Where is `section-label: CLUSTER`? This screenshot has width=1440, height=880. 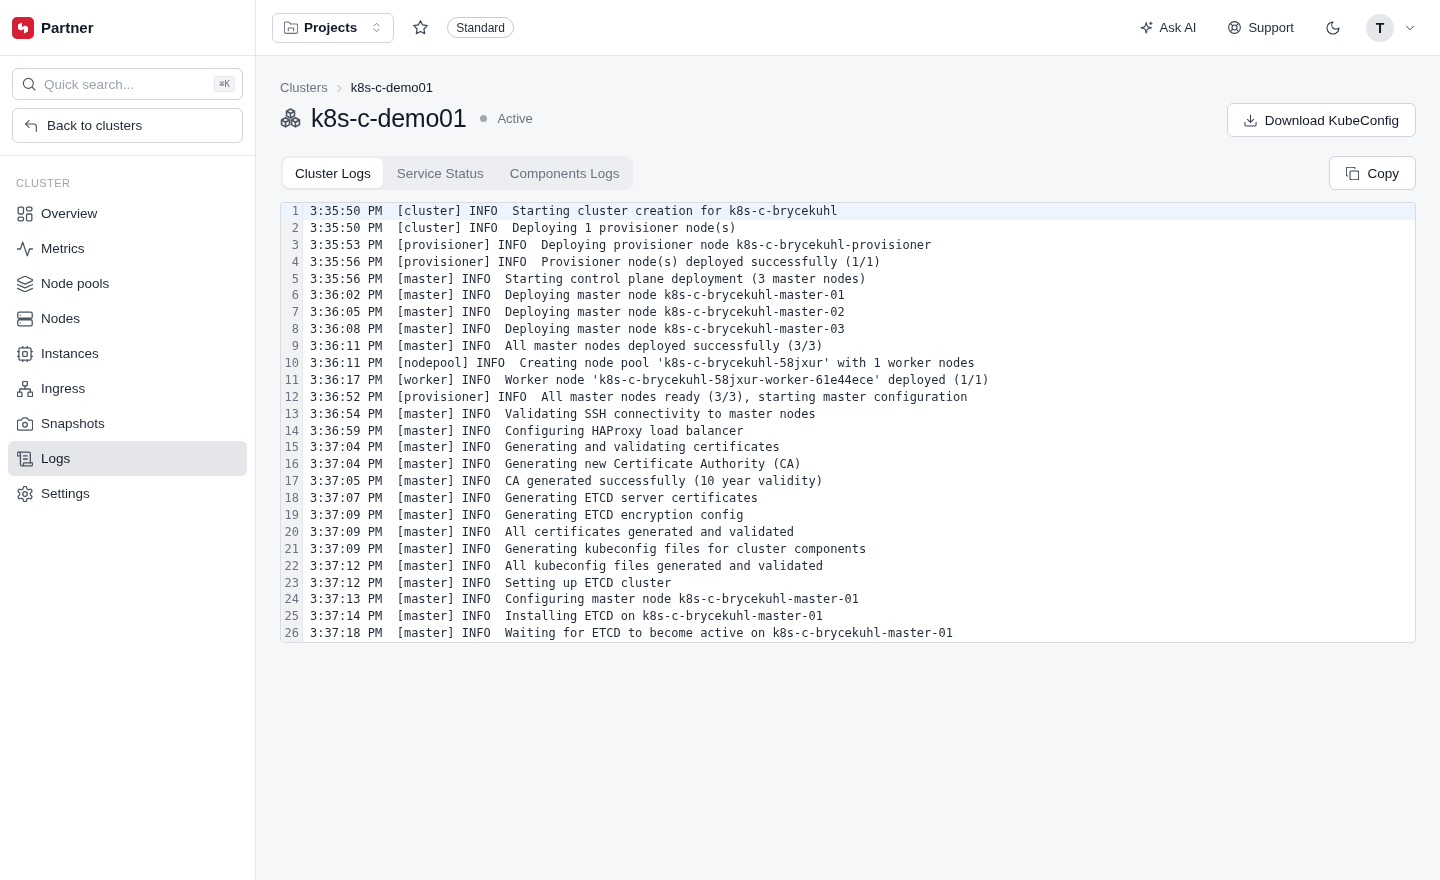
section-label: CLUSTER is located at coordinates (43, 183).